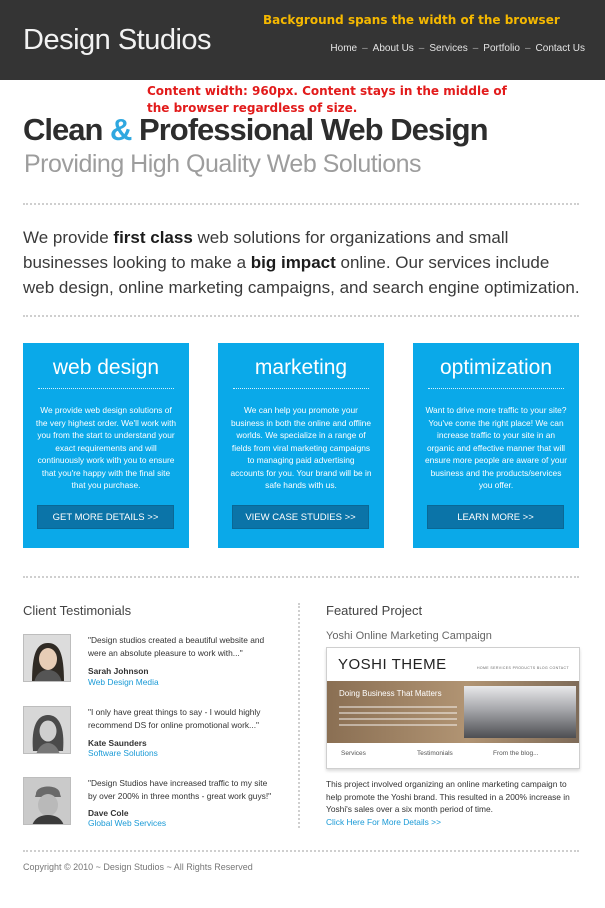  I want to click on learn-more-button: LEARN MORE >>, so click(495, 517).